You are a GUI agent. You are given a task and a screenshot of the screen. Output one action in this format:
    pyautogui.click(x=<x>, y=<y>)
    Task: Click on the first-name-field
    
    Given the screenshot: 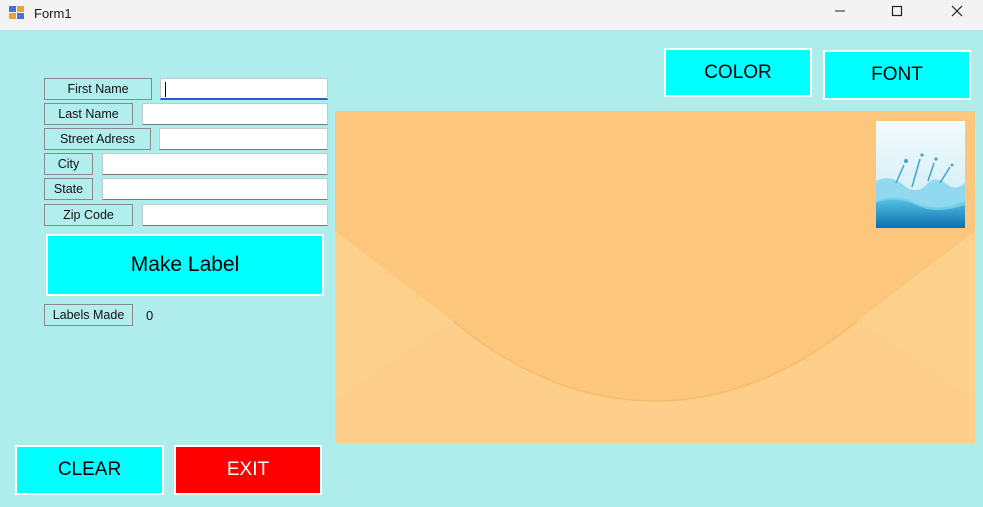 What is the action you would take?
    pyautogui.click(x=244, y=89)
    